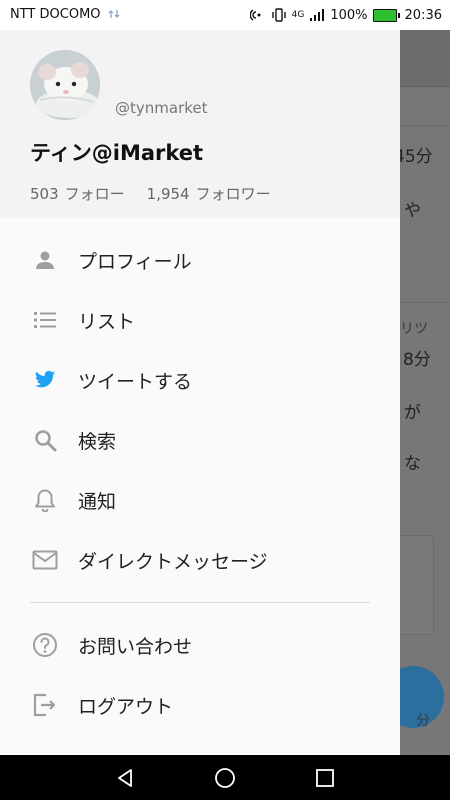 This screenshot has width=450, height=800. I want to click on menu-item-lists: リスト, so click(200, 320).